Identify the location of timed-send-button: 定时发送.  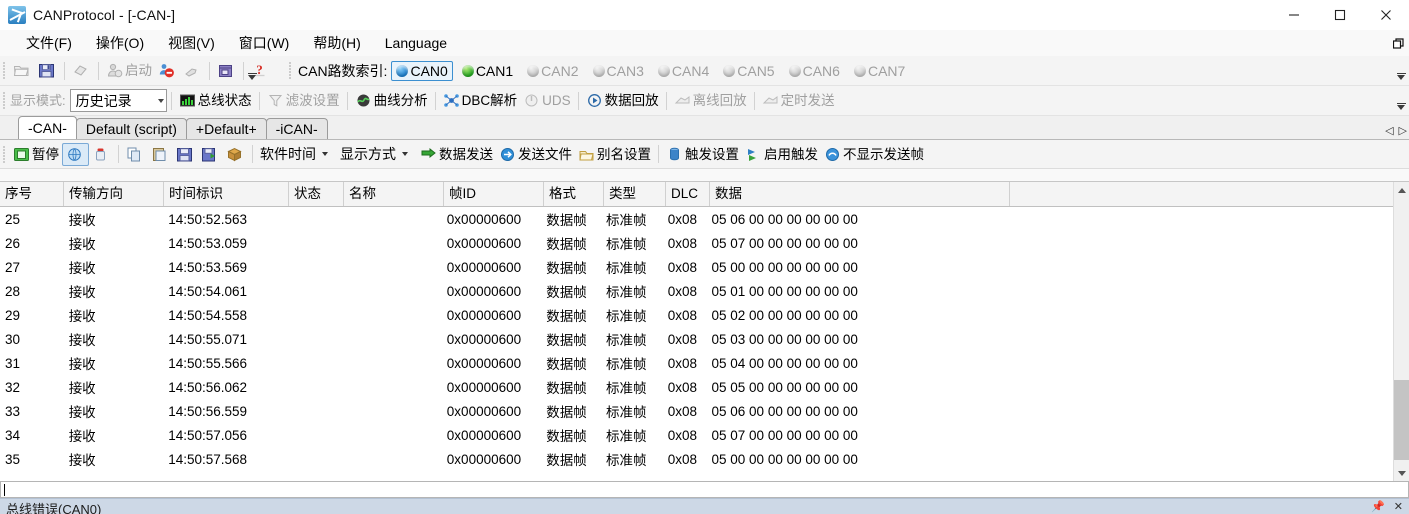
(798, 100).